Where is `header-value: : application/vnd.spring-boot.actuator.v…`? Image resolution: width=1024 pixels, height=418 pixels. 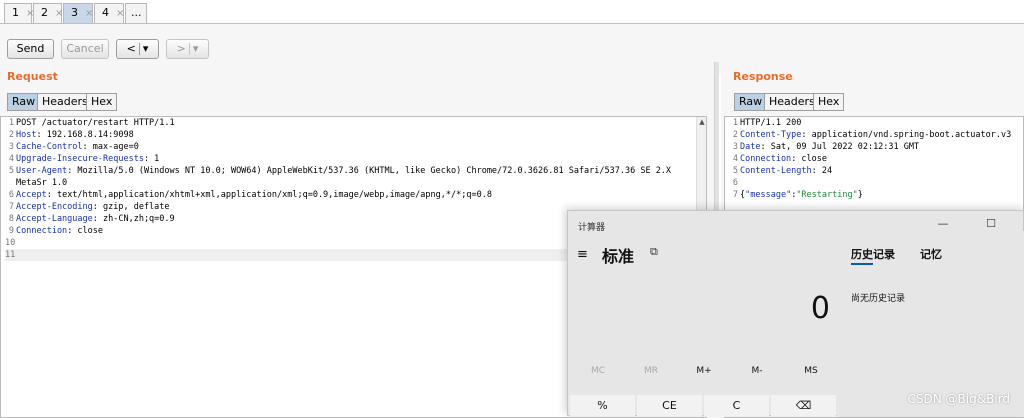
header-value: : application/vnd.spring-boot.actuator.v… is located at coordinates (906, 135).